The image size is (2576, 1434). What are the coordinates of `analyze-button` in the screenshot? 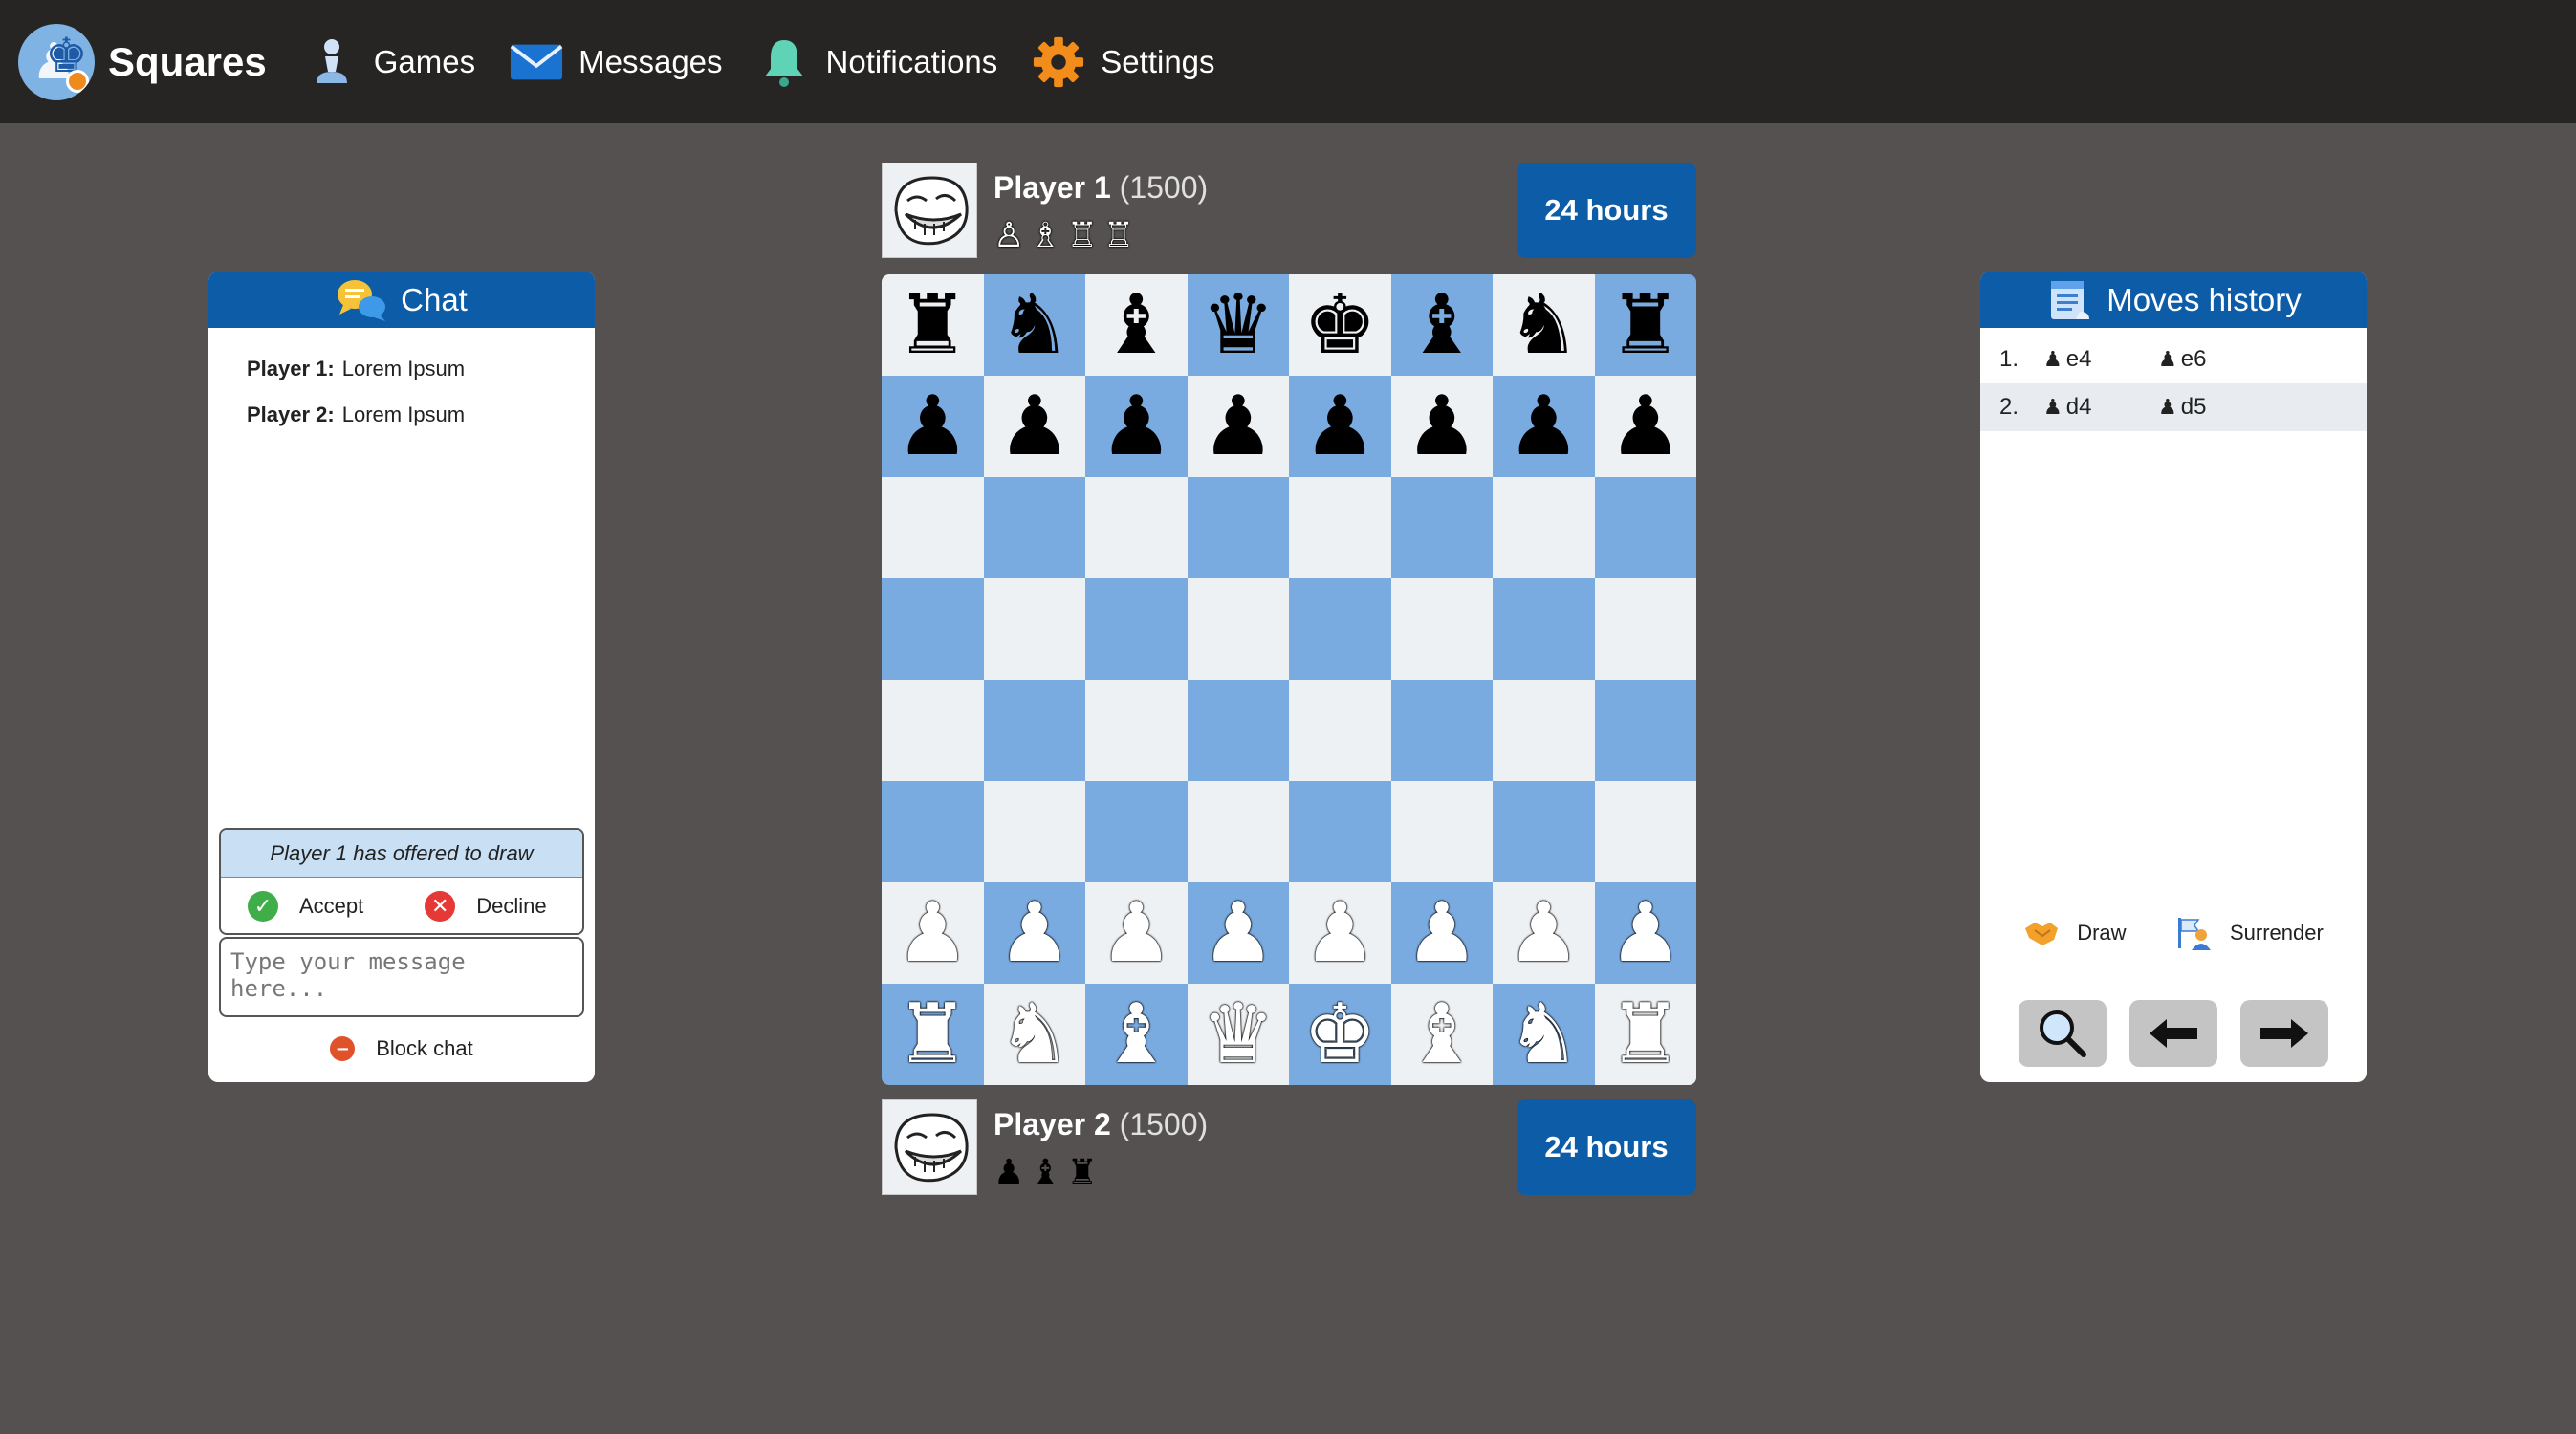 It's located at (2063, 1033).